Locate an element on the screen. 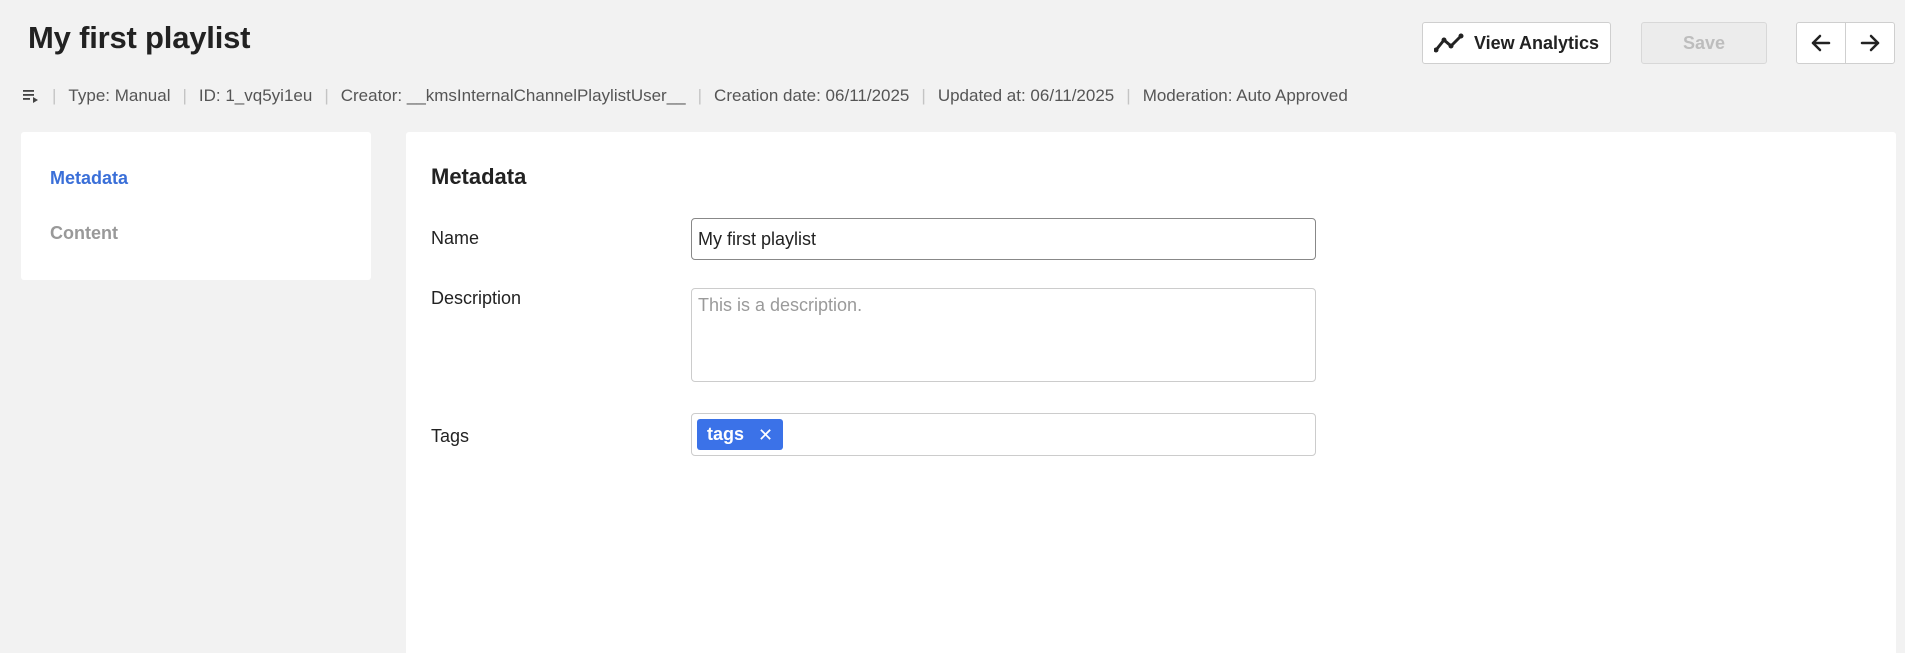 This screenshot has height=653, width=1905. meta-moderation: Moderation: Auto Approved is located at coordinates (1245, 95).